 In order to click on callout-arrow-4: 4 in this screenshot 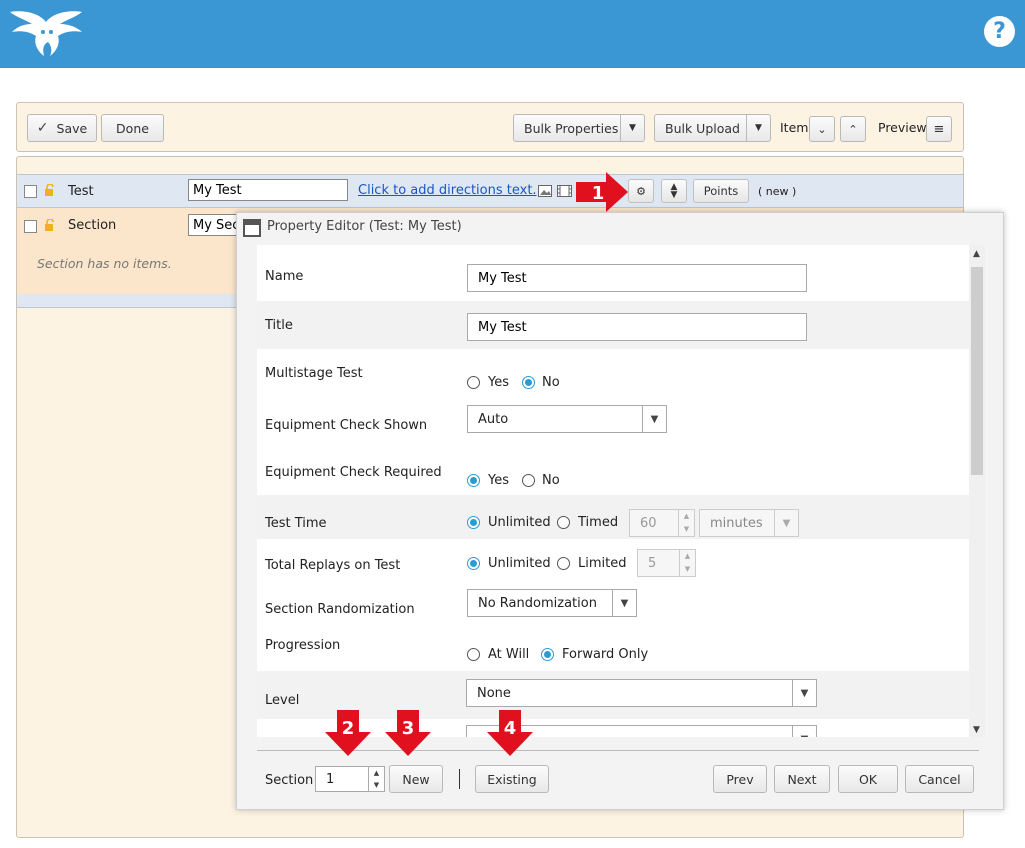, I will do `click(510, 733)`.